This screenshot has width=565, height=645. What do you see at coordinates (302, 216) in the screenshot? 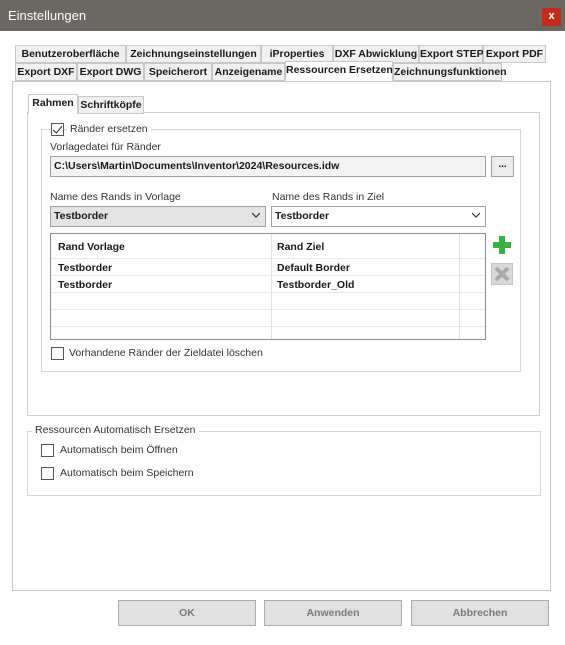
I see `target-border-value: Testborder` at bounding box center [302, 216].